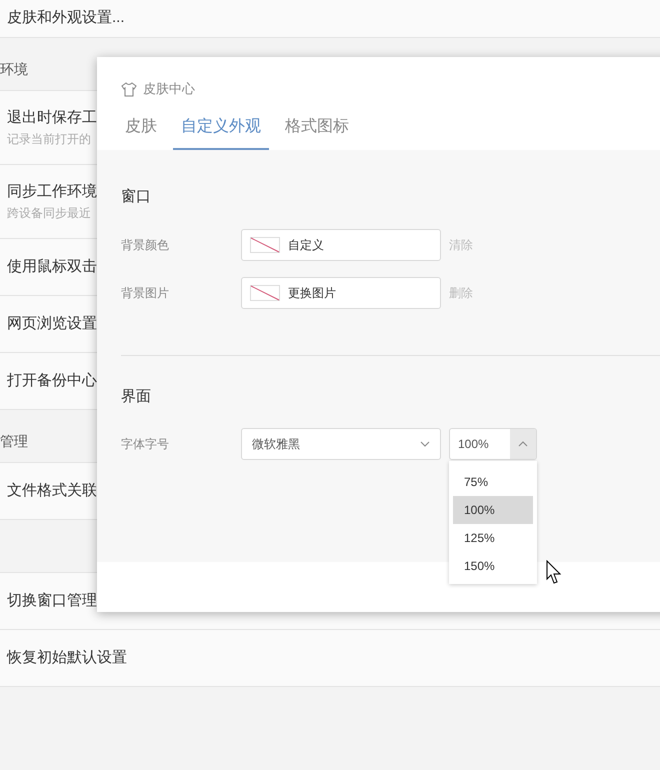 The width and height of the screenshot is (660, 770). What do you see at coordinates (341, 444) in the screenshot?
I see `font-select: 微软雅黑` at bounding box center [341, 444].